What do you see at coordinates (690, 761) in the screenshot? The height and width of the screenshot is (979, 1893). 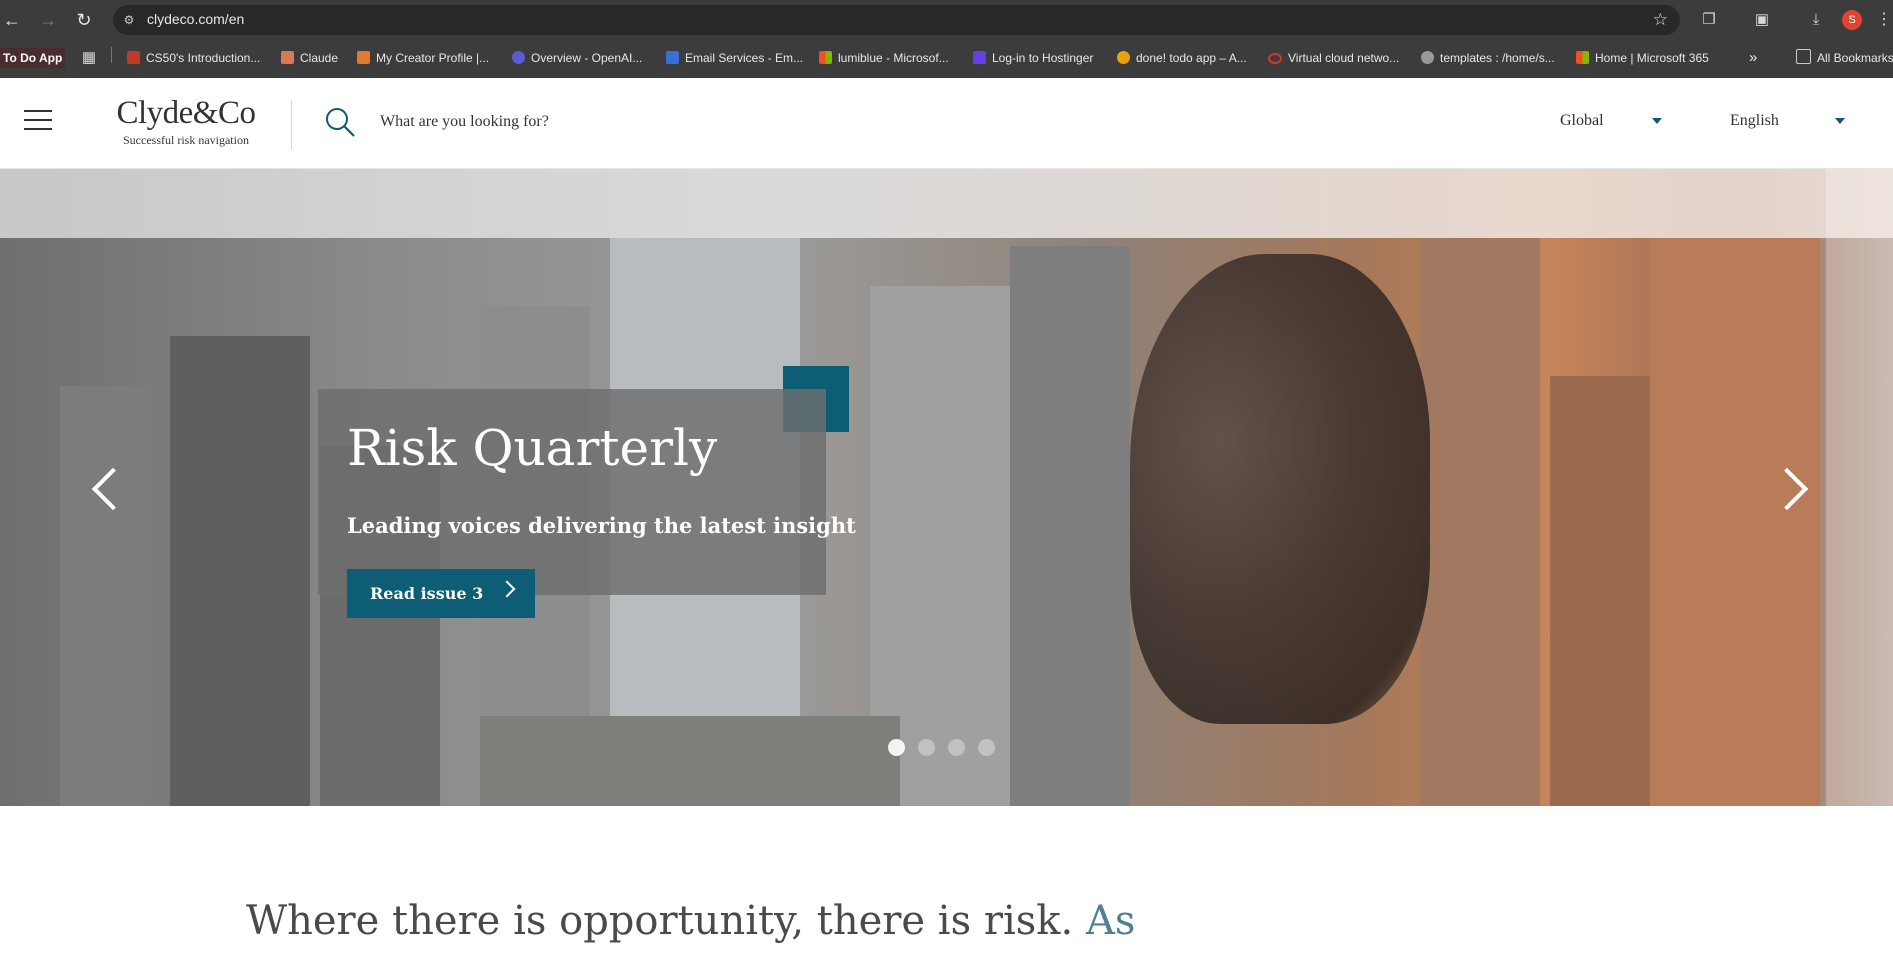 I see `skyline-rooftop` at bounding box center [690, 761].